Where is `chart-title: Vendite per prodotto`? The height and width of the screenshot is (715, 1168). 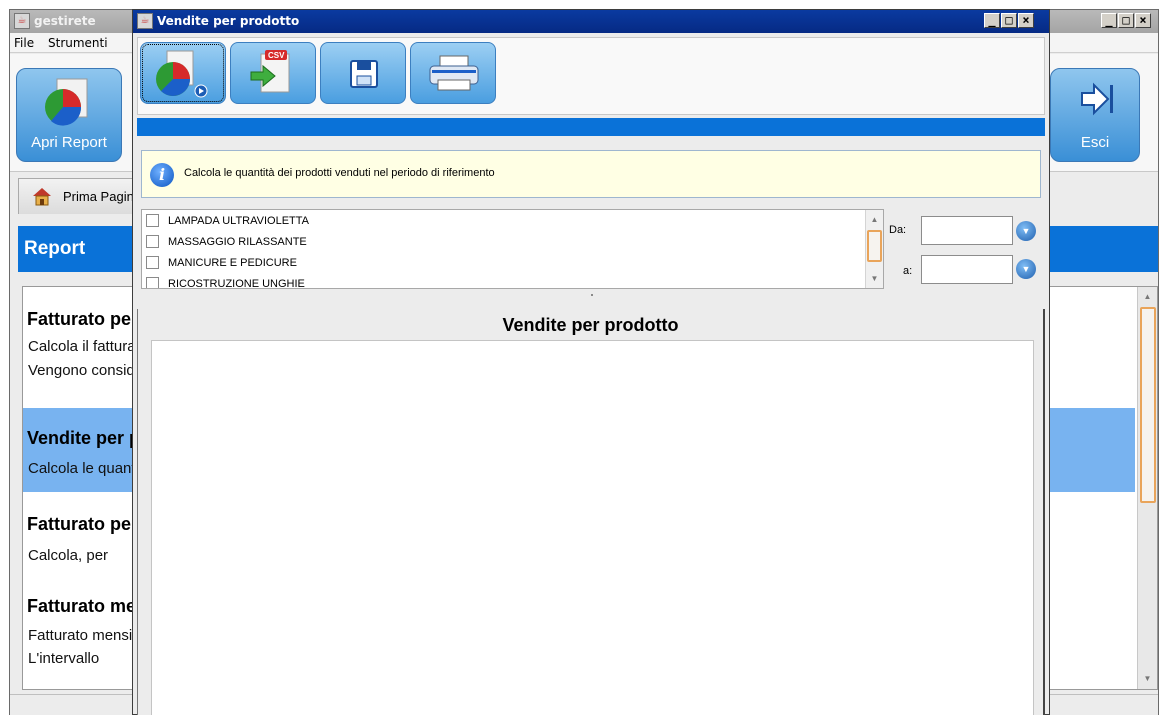
chart-title: Vendite per prodotto is located at coordinates (590, 325).